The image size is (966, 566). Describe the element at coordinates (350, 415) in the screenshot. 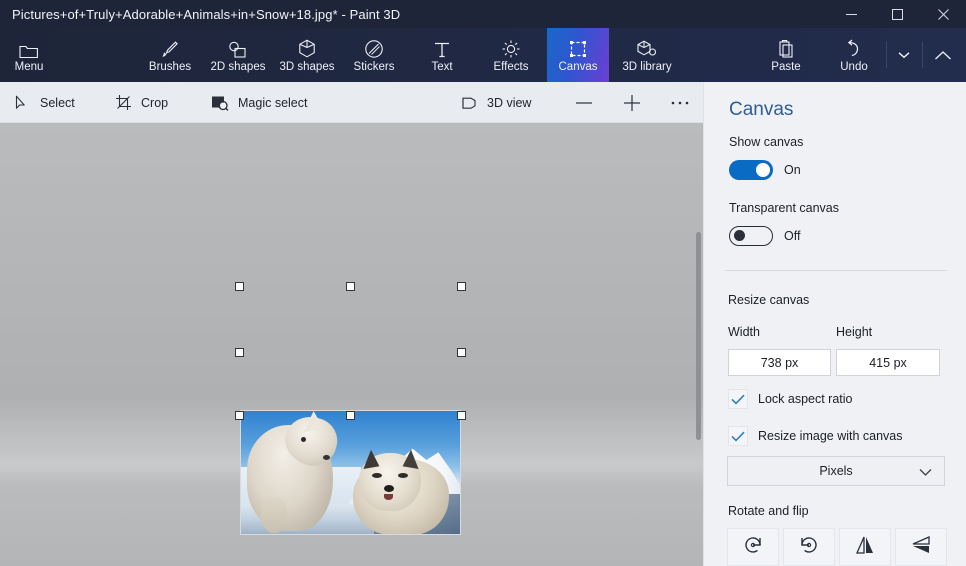

I see `selection-handle-bottom-center` at that location.